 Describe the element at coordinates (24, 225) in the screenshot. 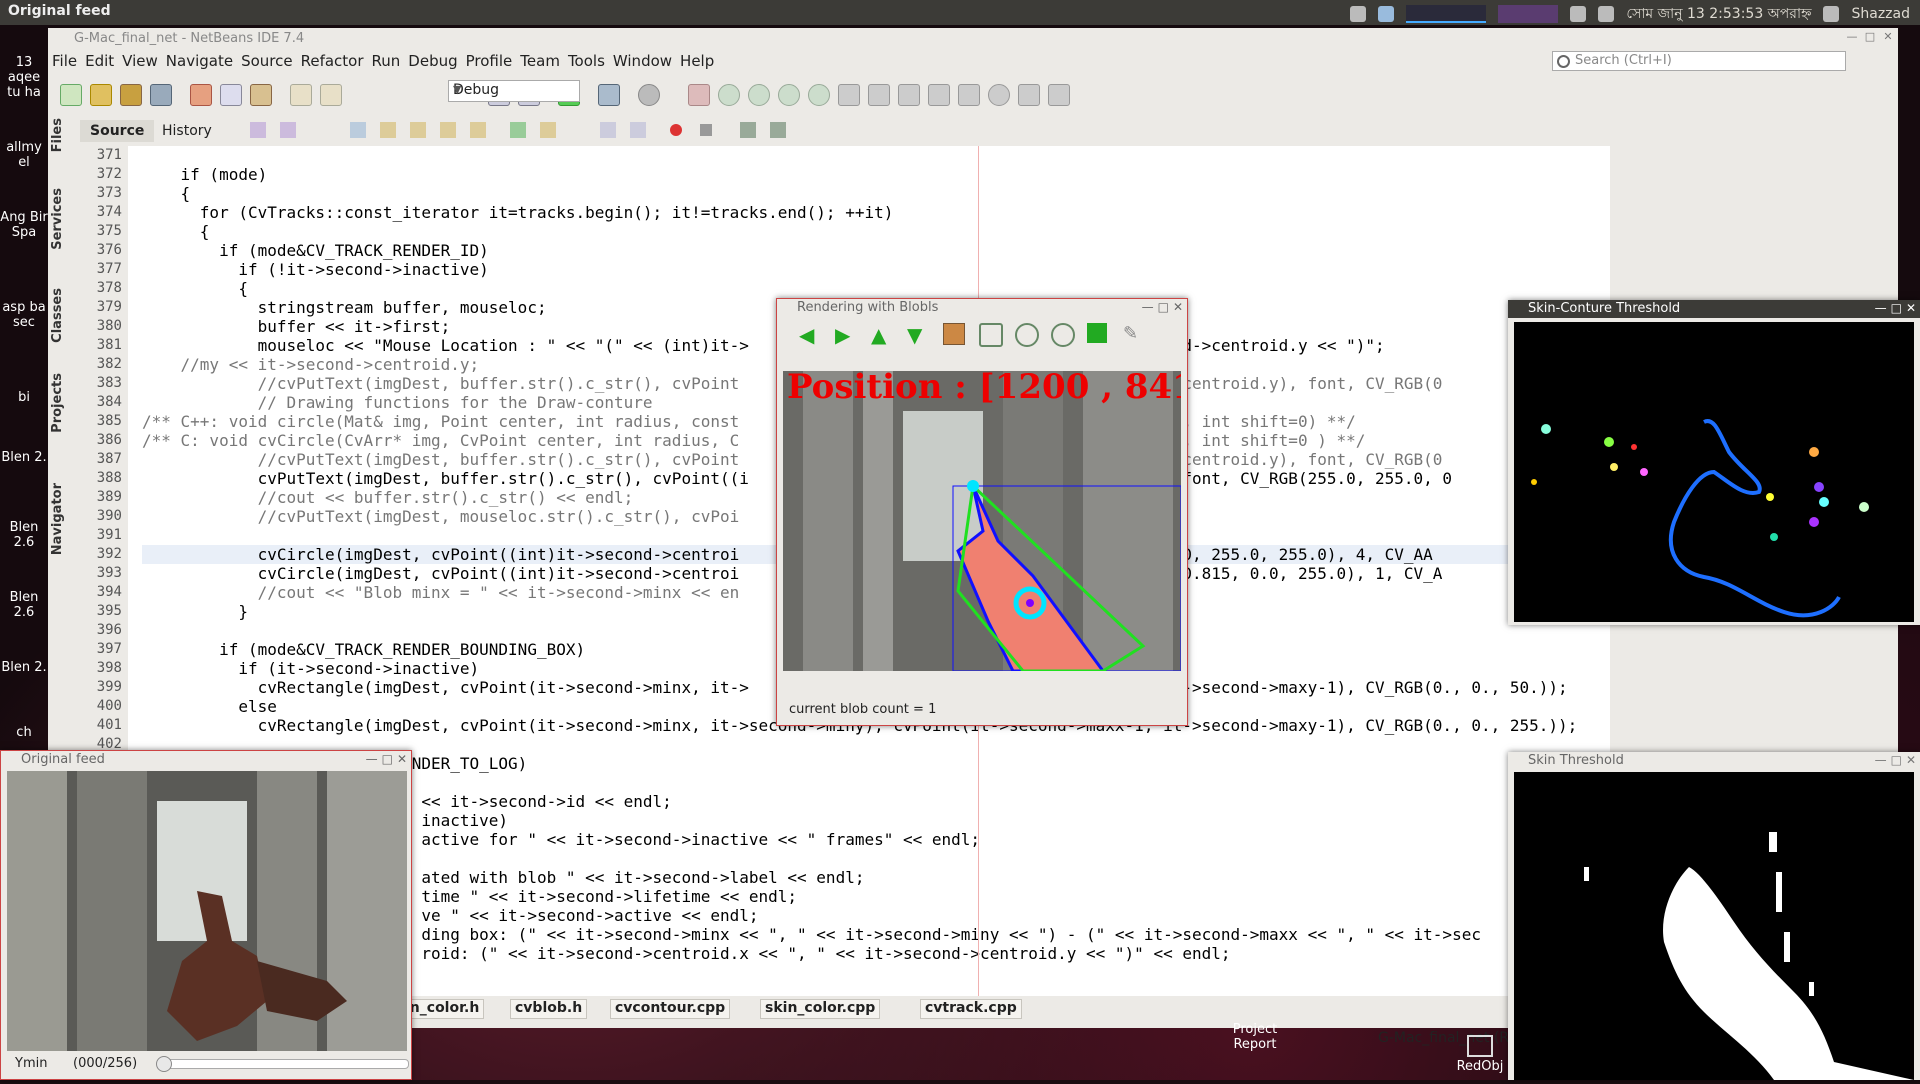

I see `launcher-label: Ang Bir Spa` at that location.